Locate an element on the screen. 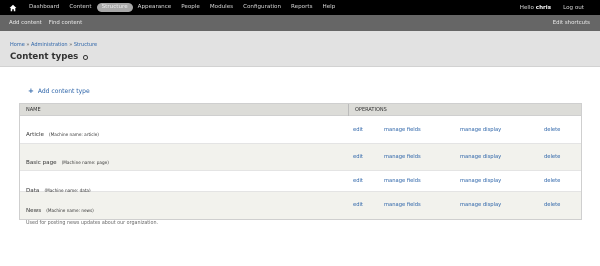  username-link: chris is located at coordinates (543, 8).